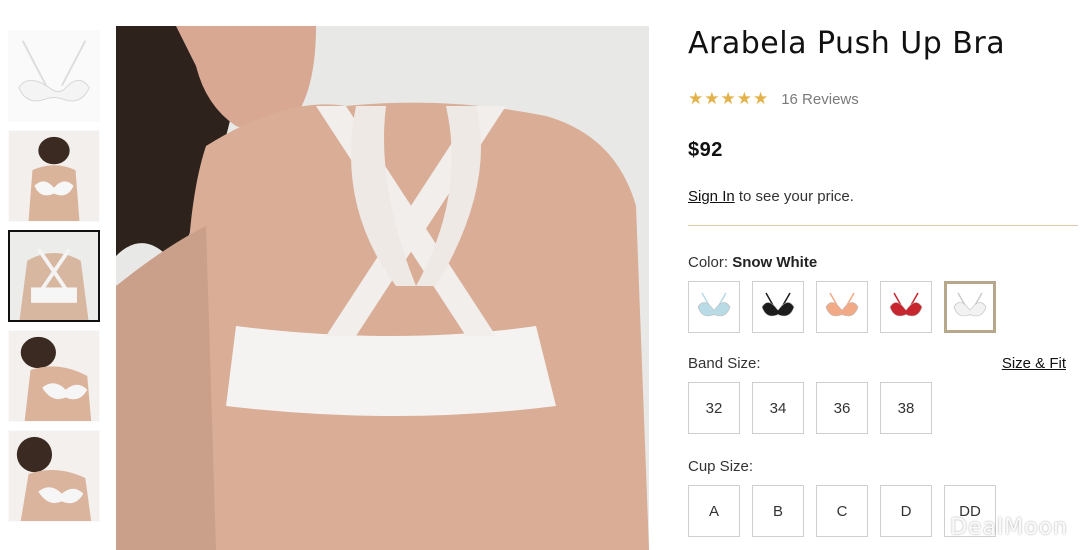 Image resolution: width=1080 pixels, height=550 pixels. I want to click on color-swatch-red, so click(906, 307).